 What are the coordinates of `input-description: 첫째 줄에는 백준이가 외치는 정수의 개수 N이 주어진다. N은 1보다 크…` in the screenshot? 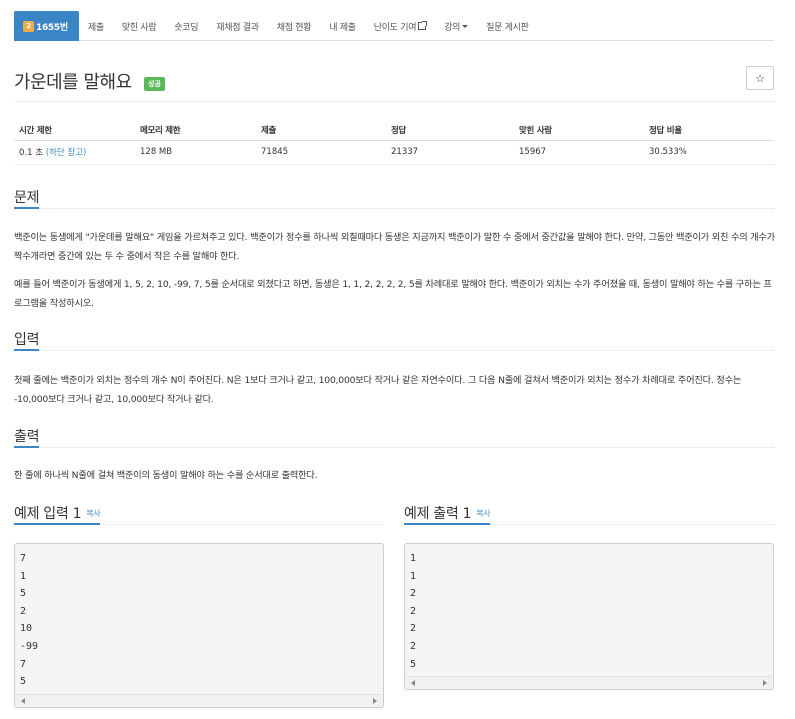 It's located at (378, 390).